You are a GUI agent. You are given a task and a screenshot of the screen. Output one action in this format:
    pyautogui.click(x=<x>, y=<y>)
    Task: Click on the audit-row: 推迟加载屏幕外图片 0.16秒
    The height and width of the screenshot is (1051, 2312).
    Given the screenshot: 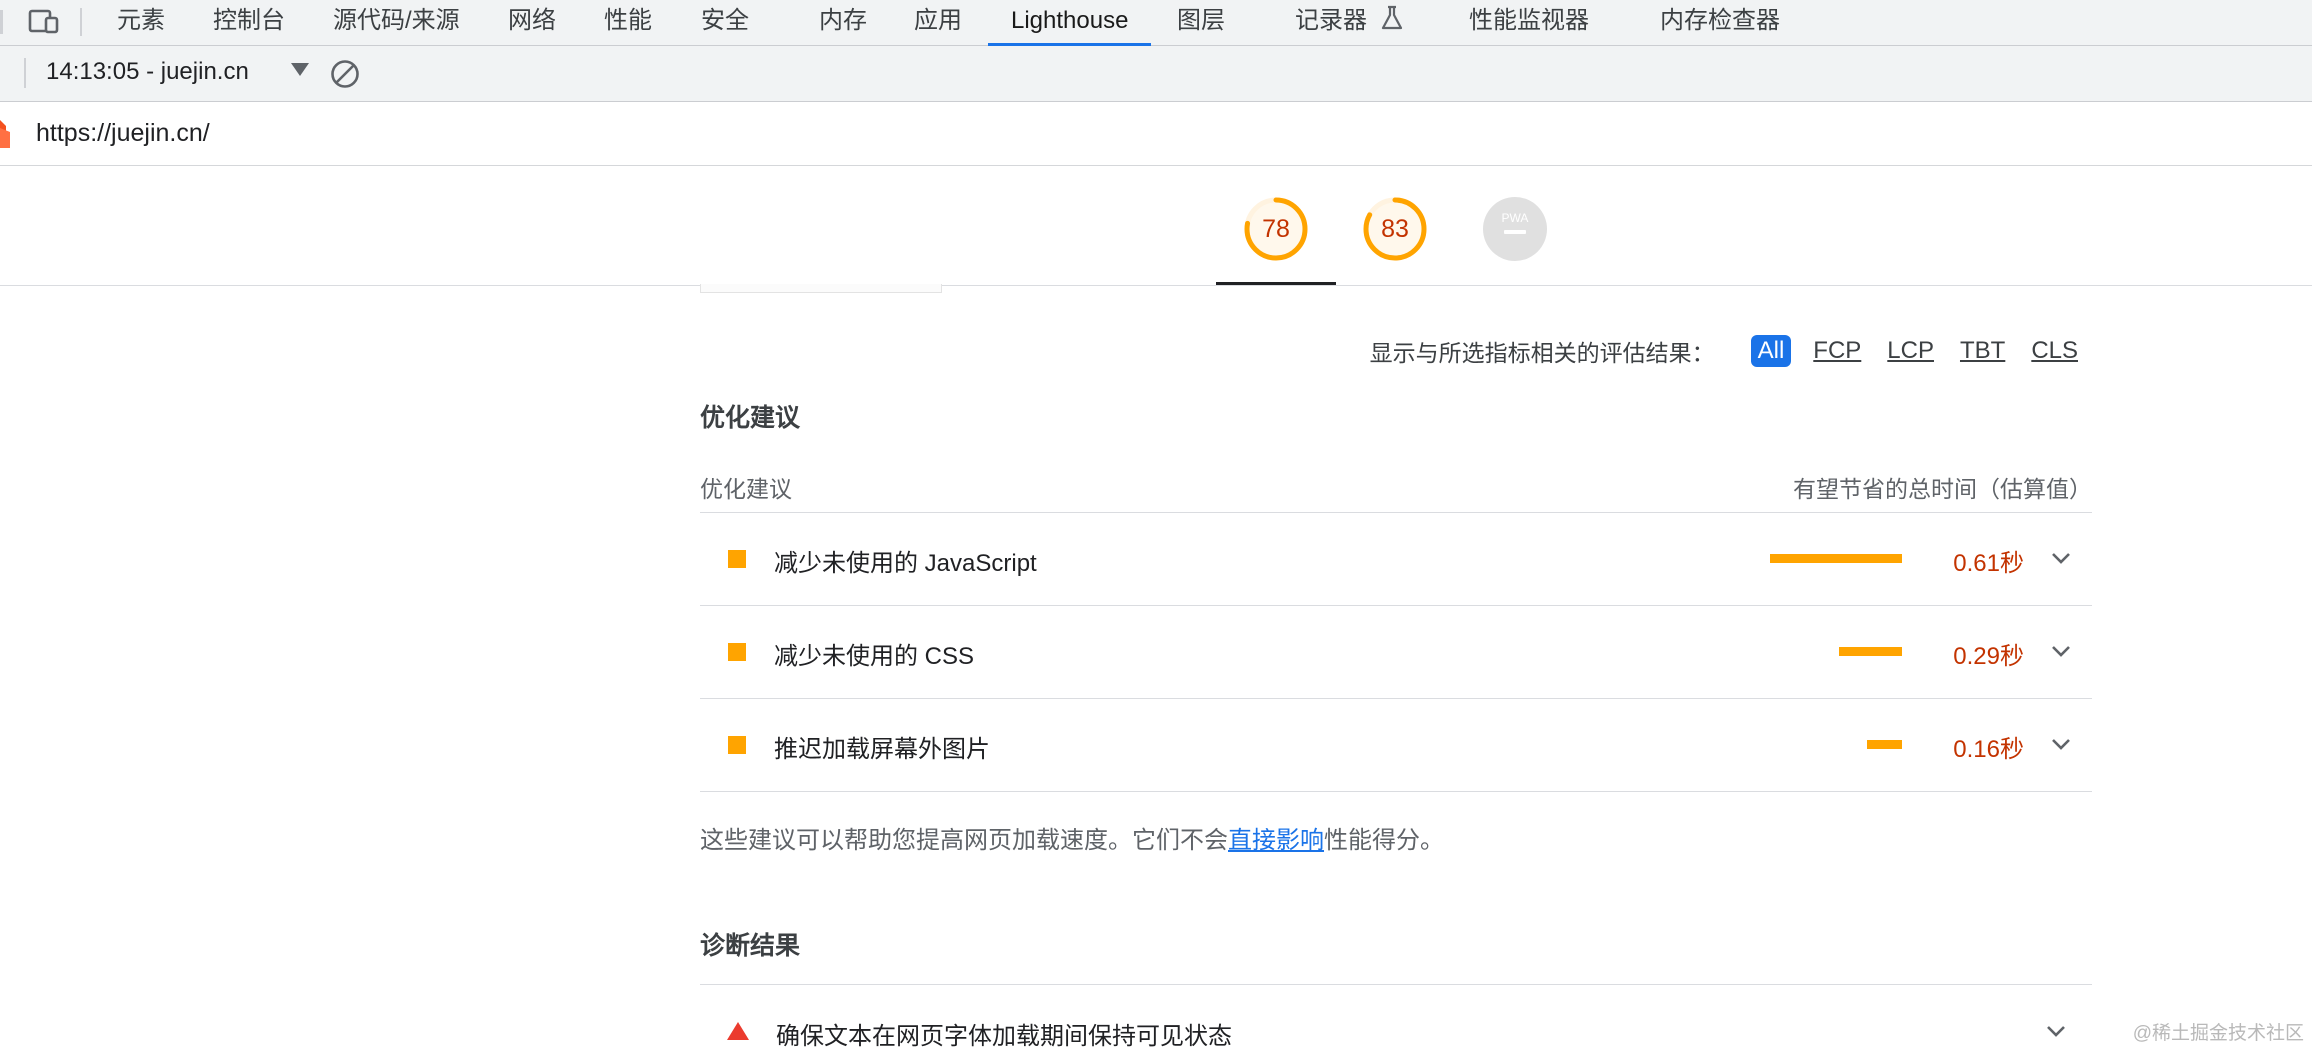 What is the action you would take?
    pyautogui.click(x=1396, y=745)
    